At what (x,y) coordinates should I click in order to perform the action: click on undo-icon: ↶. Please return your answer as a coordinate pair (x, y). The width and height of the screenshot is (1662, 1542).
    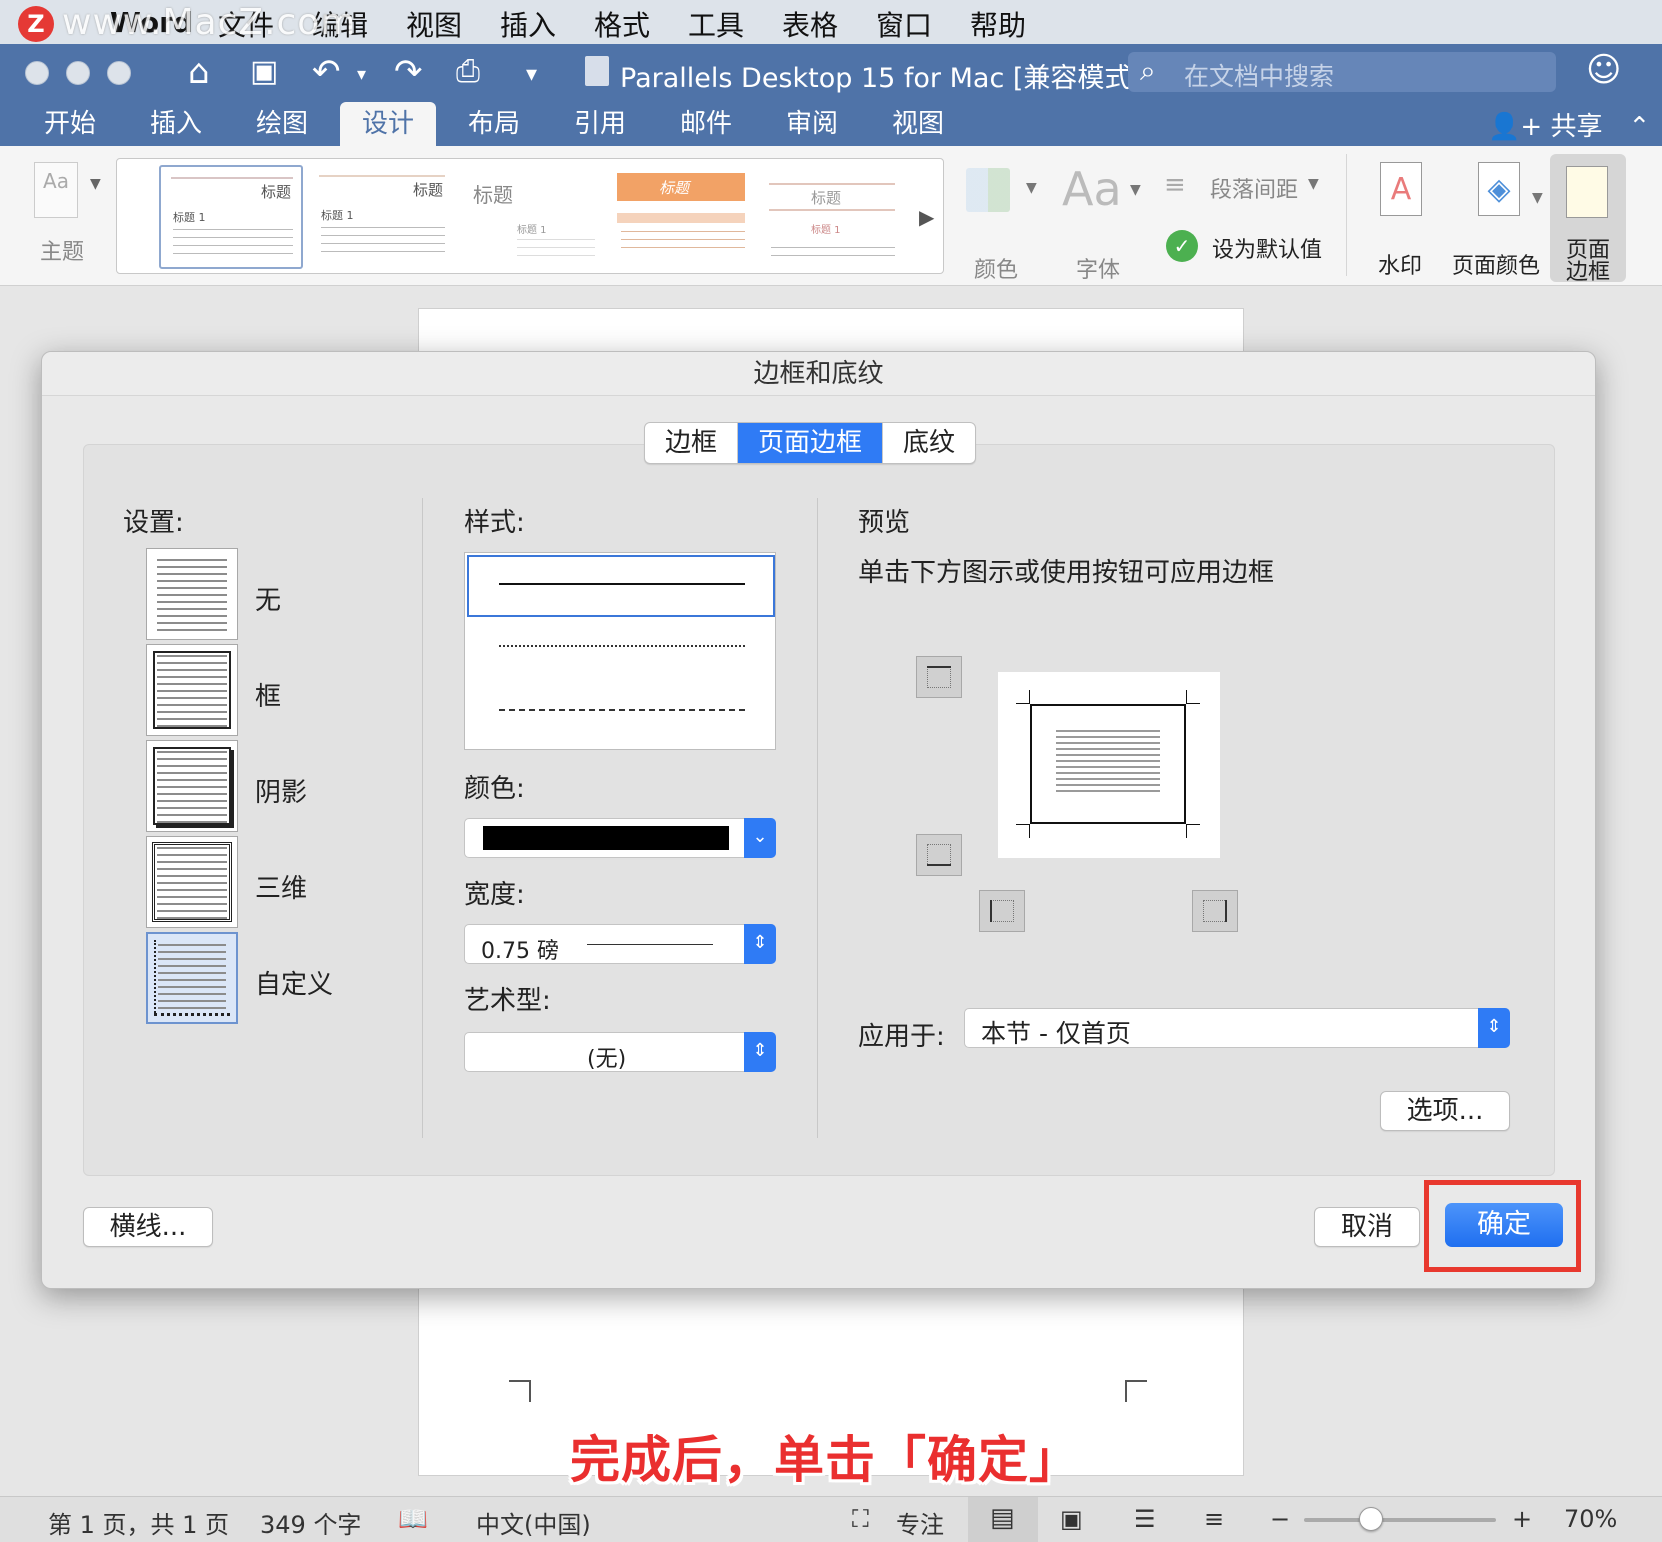
    Looking at the image, I should click on (326, 72).